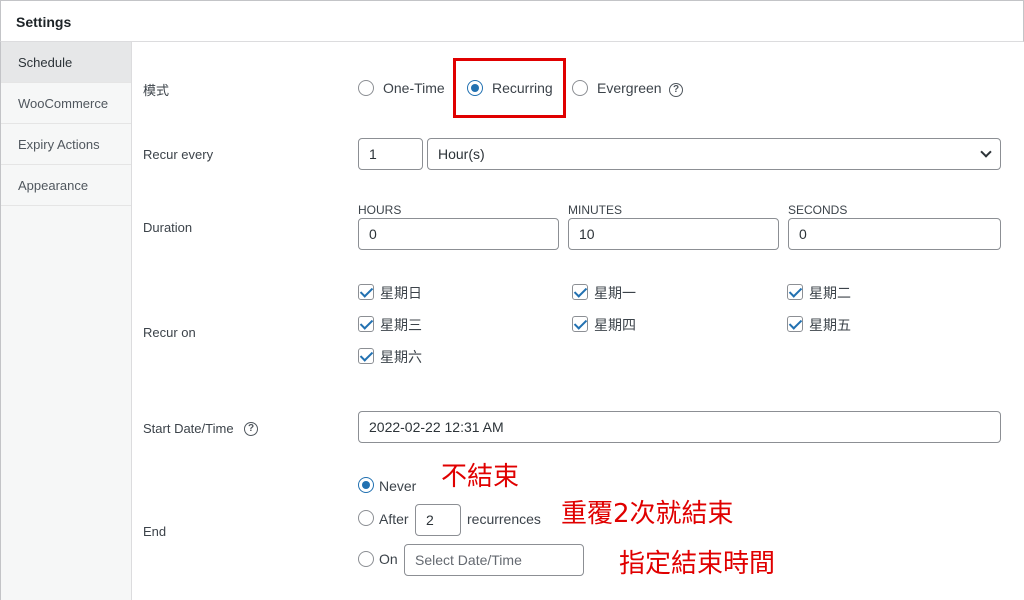 The height and width of the screenshot is (600, 1024). I want to click on end-on-label: On, so click(388, 559).